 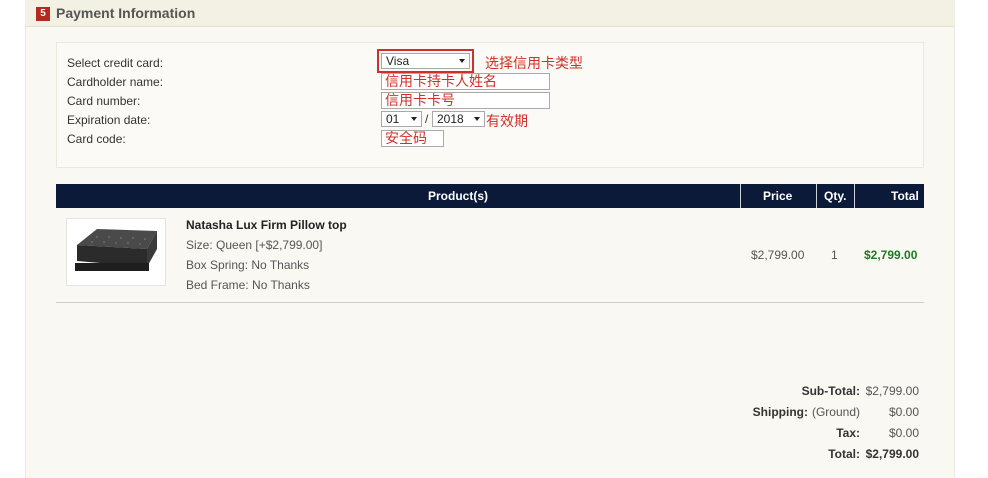 I want to click on card-type-select: Visa, so click(x=425, y=61).